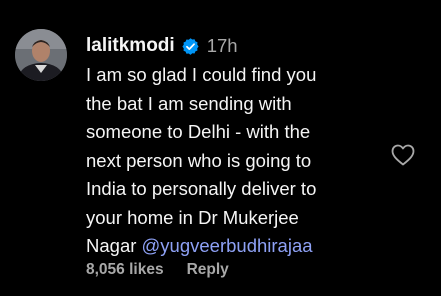 This screenshot has height=296, width=441. I want to click on reply-button: Reply, so click(208, 270).